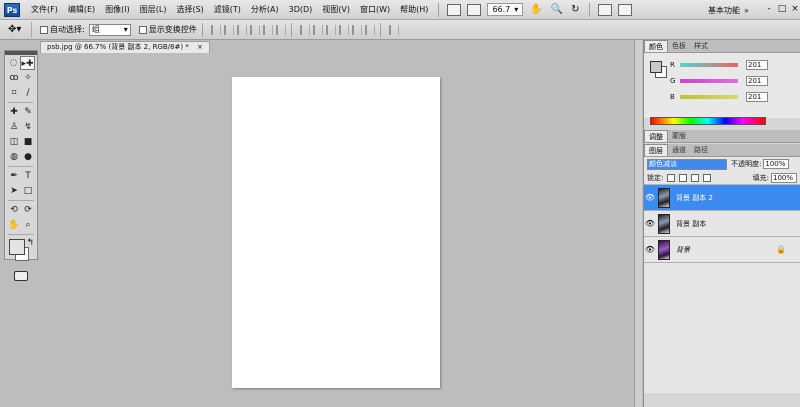 The width and height of the screenshot is (800, 407). Describe the element at coordinates (153, 10) in the screenshot. I see `menu-layer: 图层(L)` at that location.